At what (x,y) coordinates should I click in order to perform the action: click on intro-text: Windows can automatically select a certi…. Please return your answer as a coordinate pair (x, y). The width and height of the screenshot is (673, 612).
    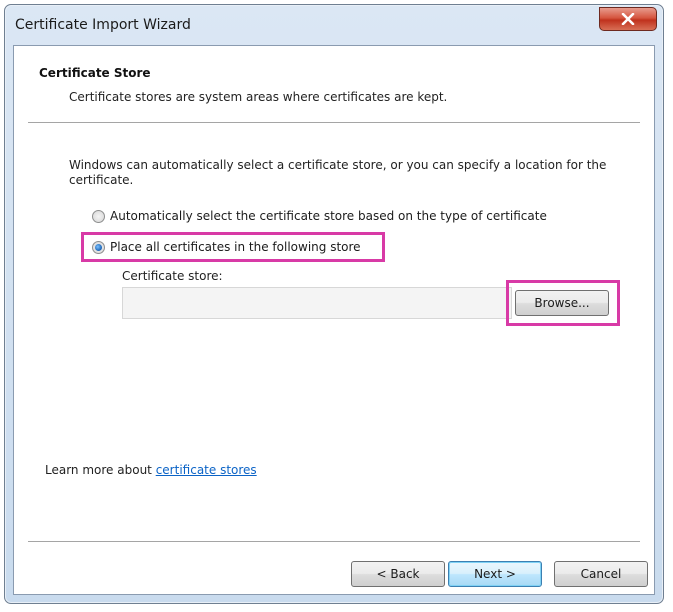
    Looking at the image, I should click on (338, 172).